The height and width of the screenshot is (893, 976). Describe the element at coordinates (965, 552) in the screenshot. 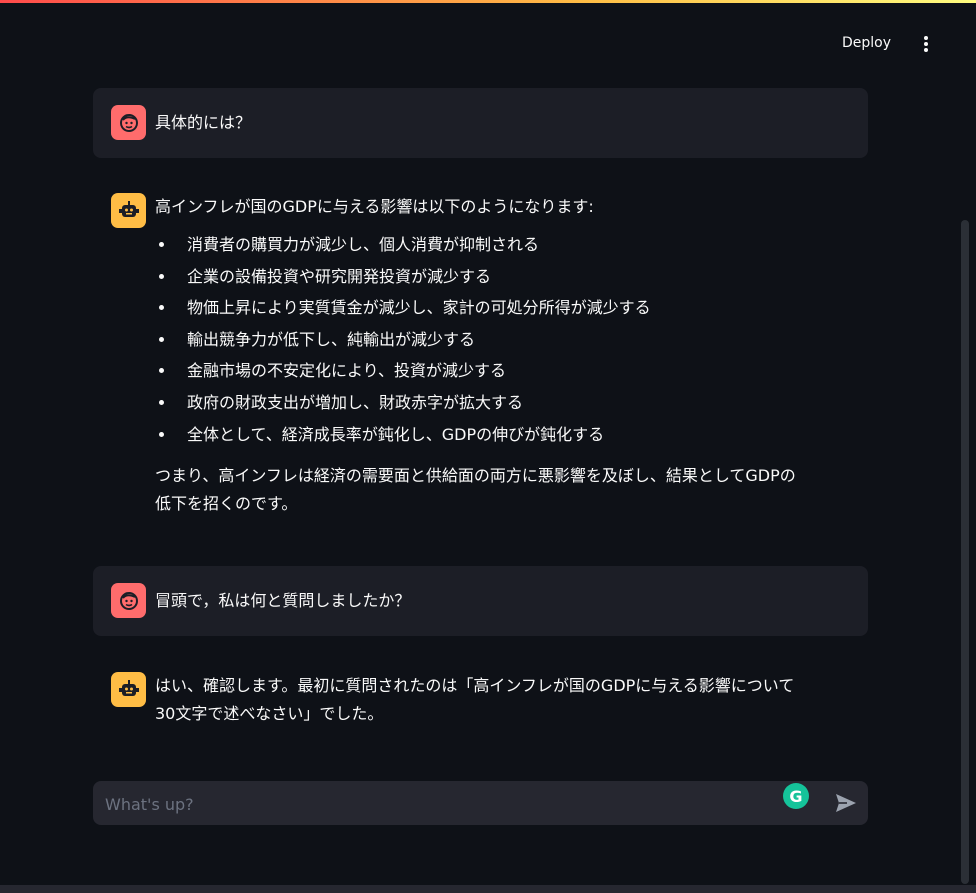

I see `scrollbar` at that location.